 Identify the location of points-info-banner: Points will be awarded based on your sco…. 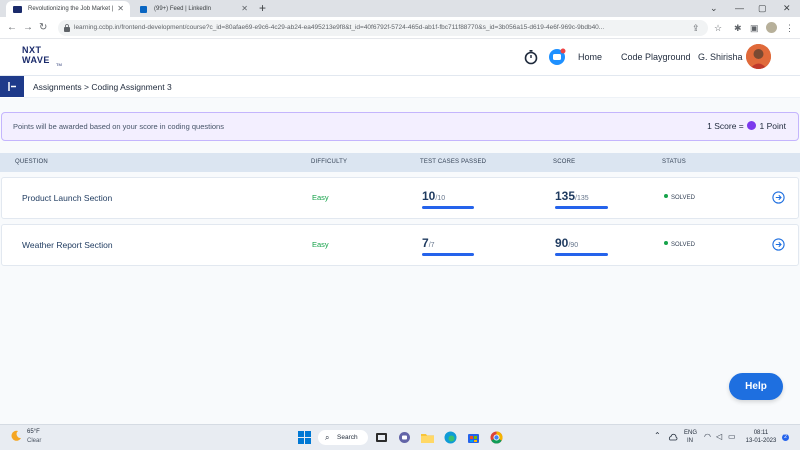
(400, 126).